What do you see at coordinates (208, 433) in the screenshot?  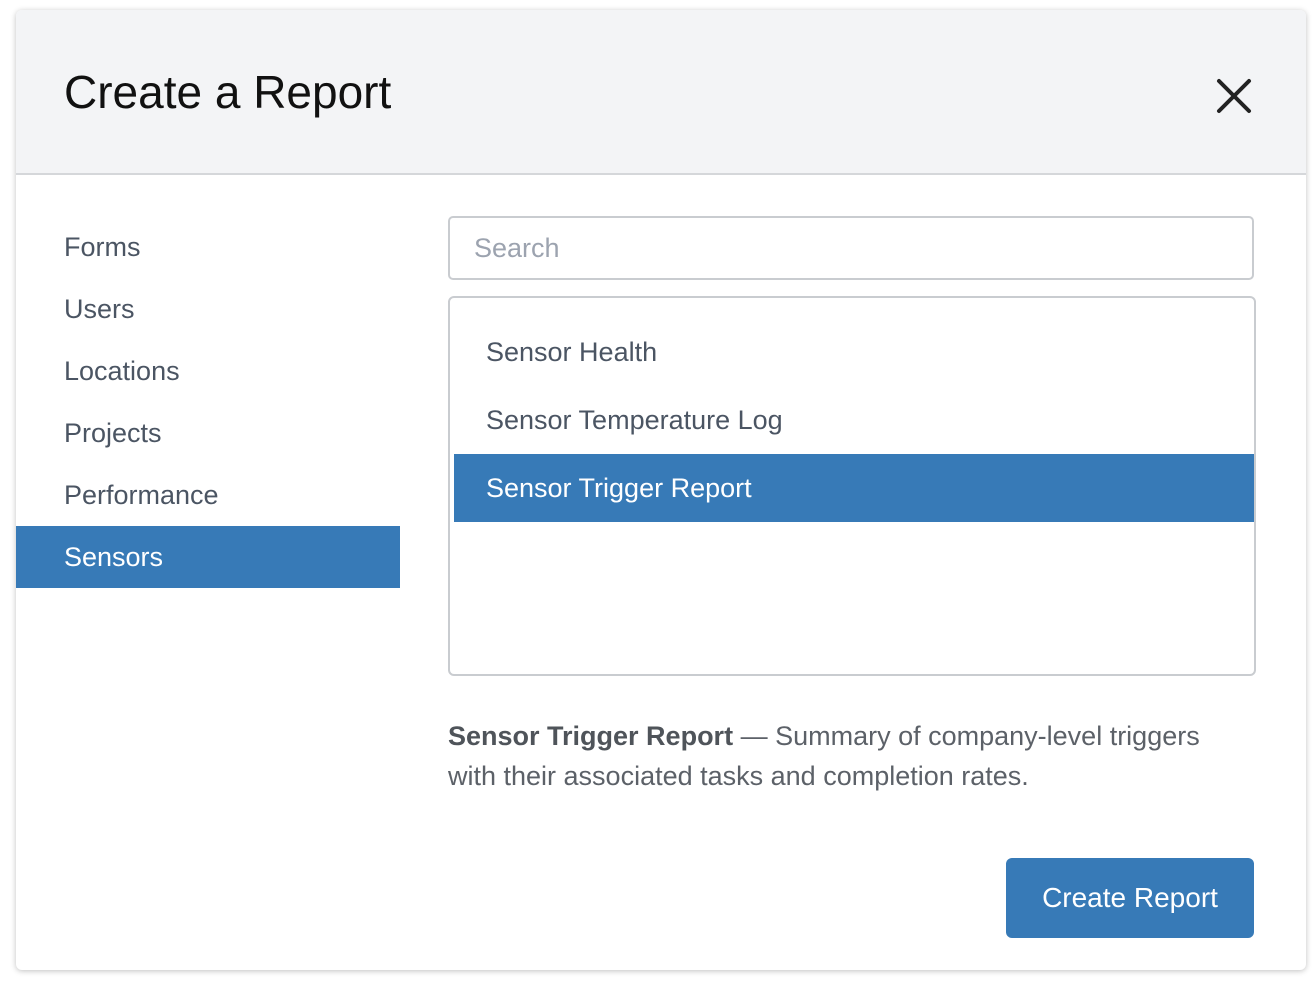 I see `category-item-projects: Projects` at bounding box center [208, 433].